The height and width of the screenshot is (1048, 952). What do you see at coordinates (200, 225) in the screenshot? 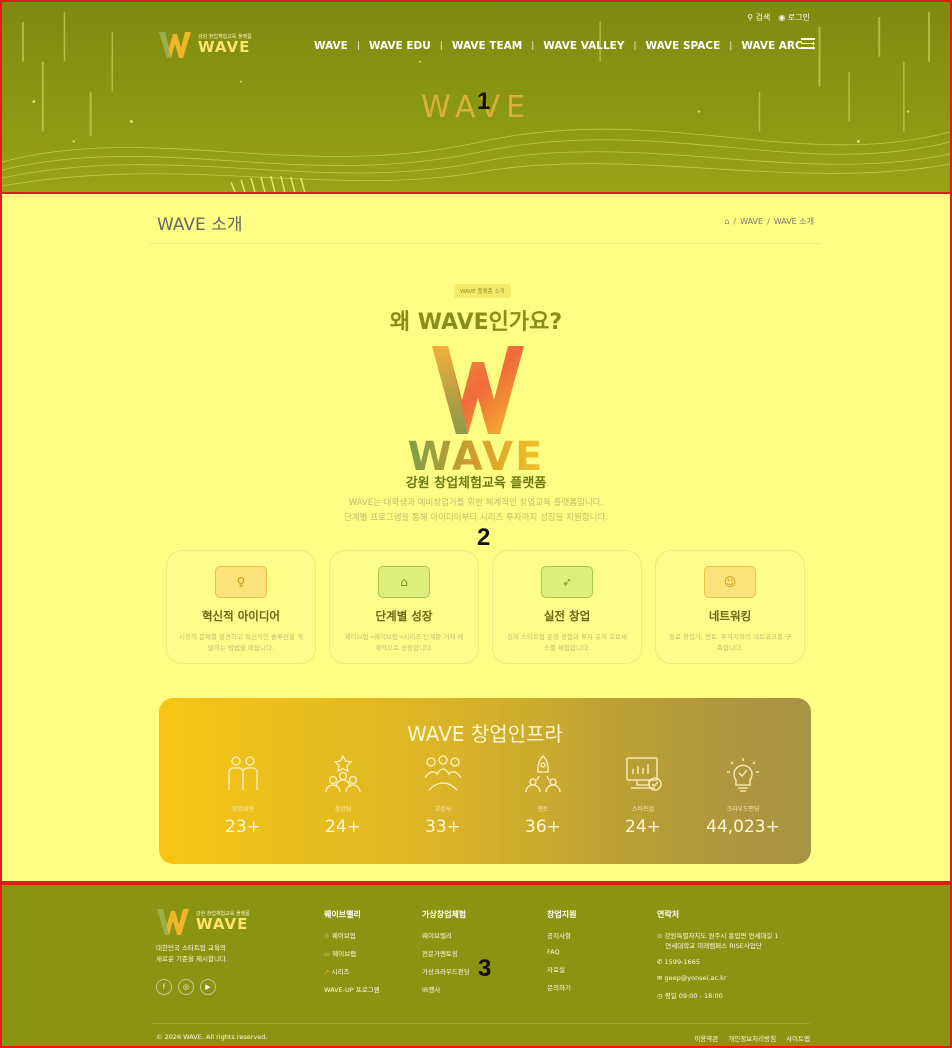
I see `page-title: WAVE 소개` at bounding box center [200, 225].